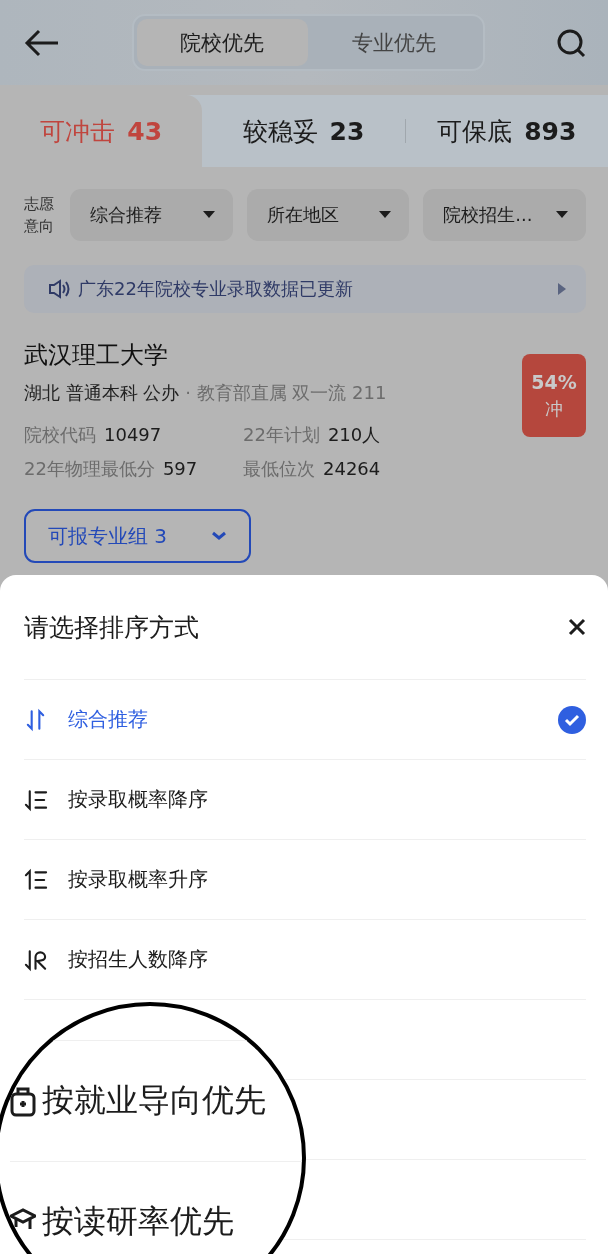 The height and width of the screenshot is (1254, 608). I want to click on sort-option-magnified: 按就业导向优先, so click(154, 1100).